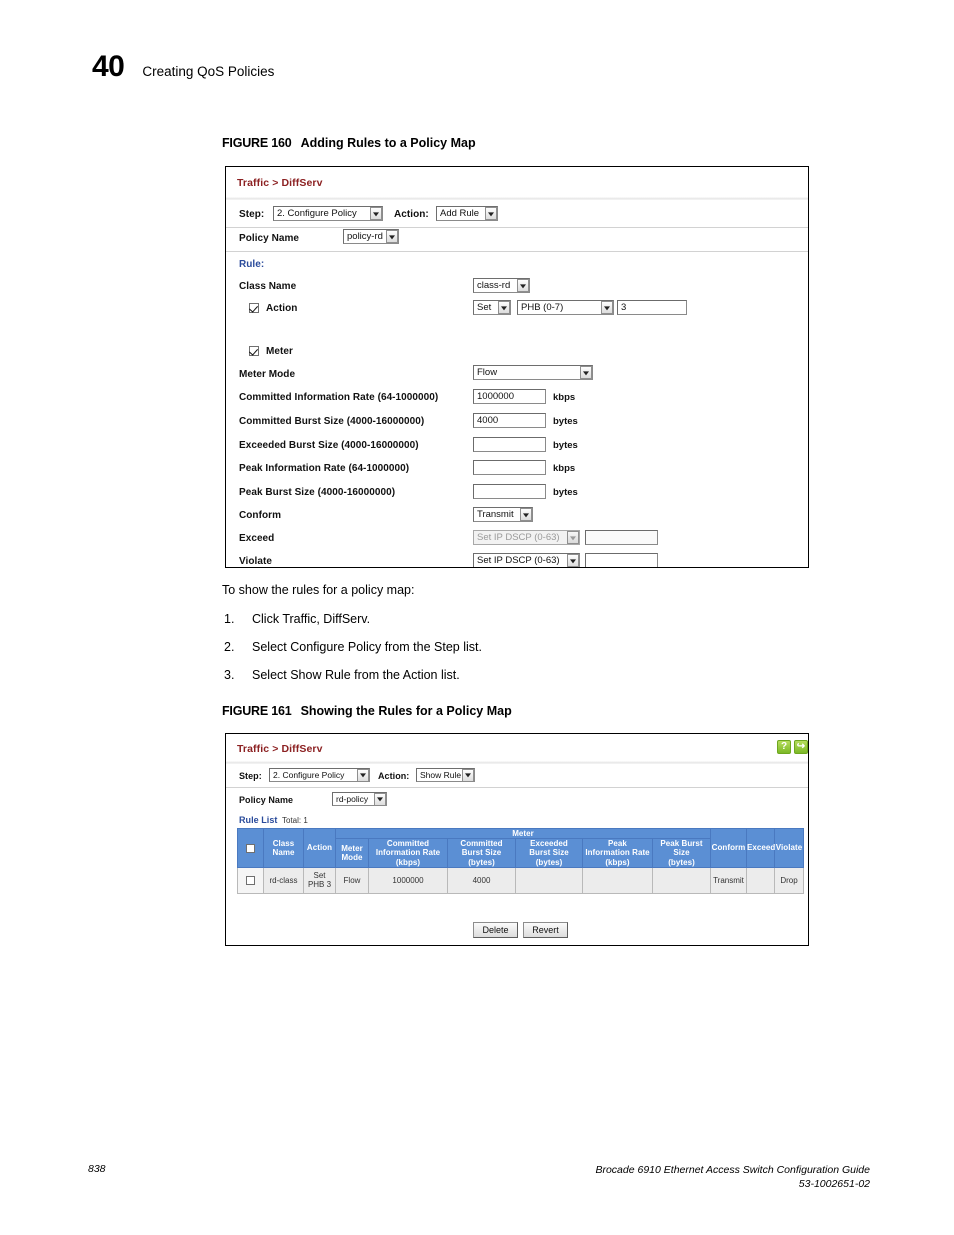 This screenshot has height=1235, width=954. I want to click on select-all-checkbox, so click(250, 848).